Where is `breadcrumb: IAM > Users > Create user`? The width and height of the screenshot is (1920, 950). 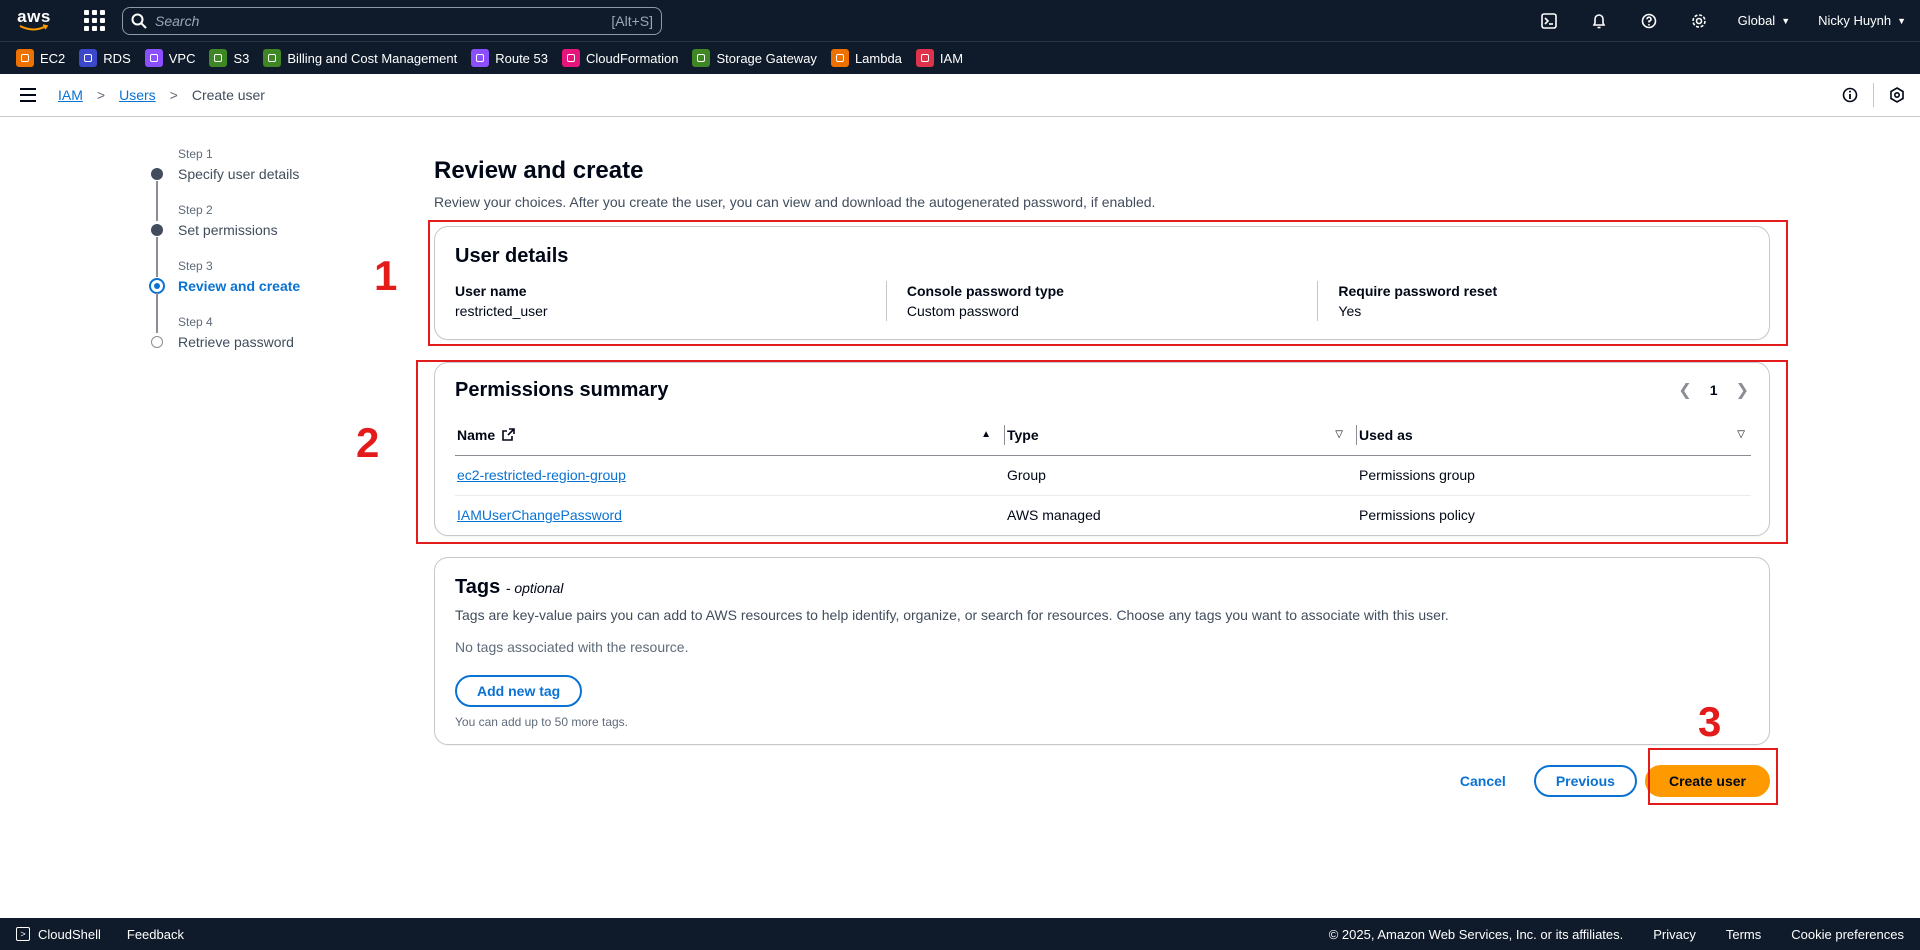 breadcrumb: IAM > Users > Create user is located at coordinates (161, 95).